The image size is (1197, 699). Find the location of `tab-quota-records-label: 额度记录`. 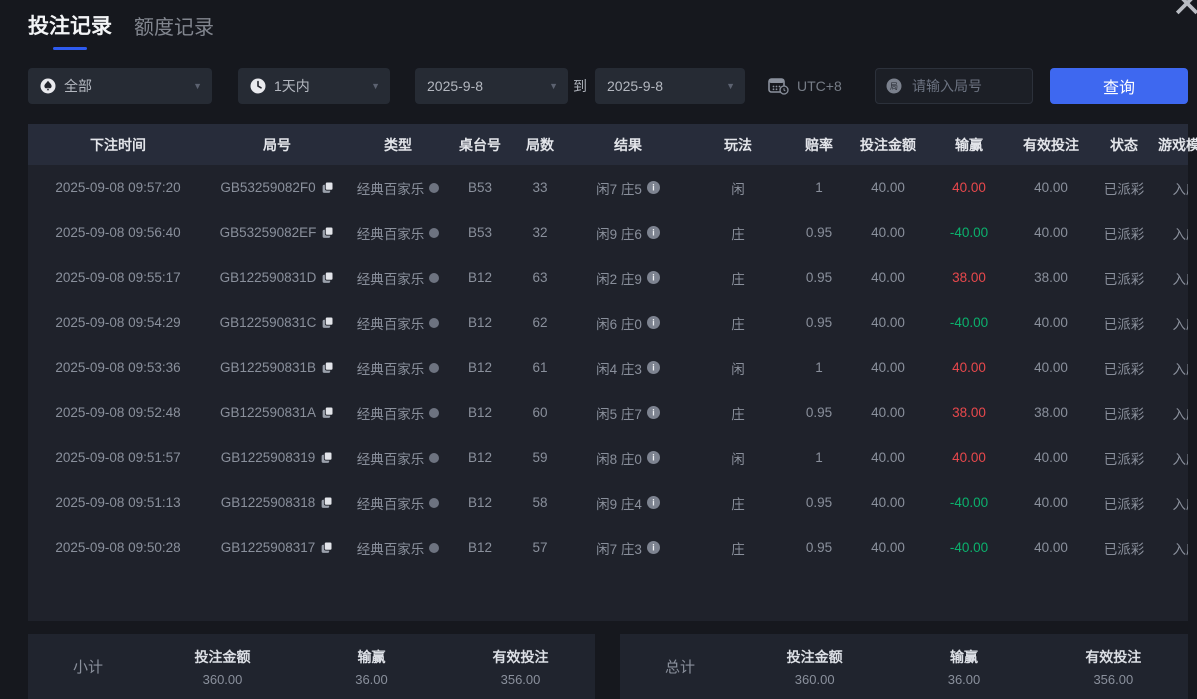

tab-quota-records-label: 额度记录 is located at coordinates (174, 28).